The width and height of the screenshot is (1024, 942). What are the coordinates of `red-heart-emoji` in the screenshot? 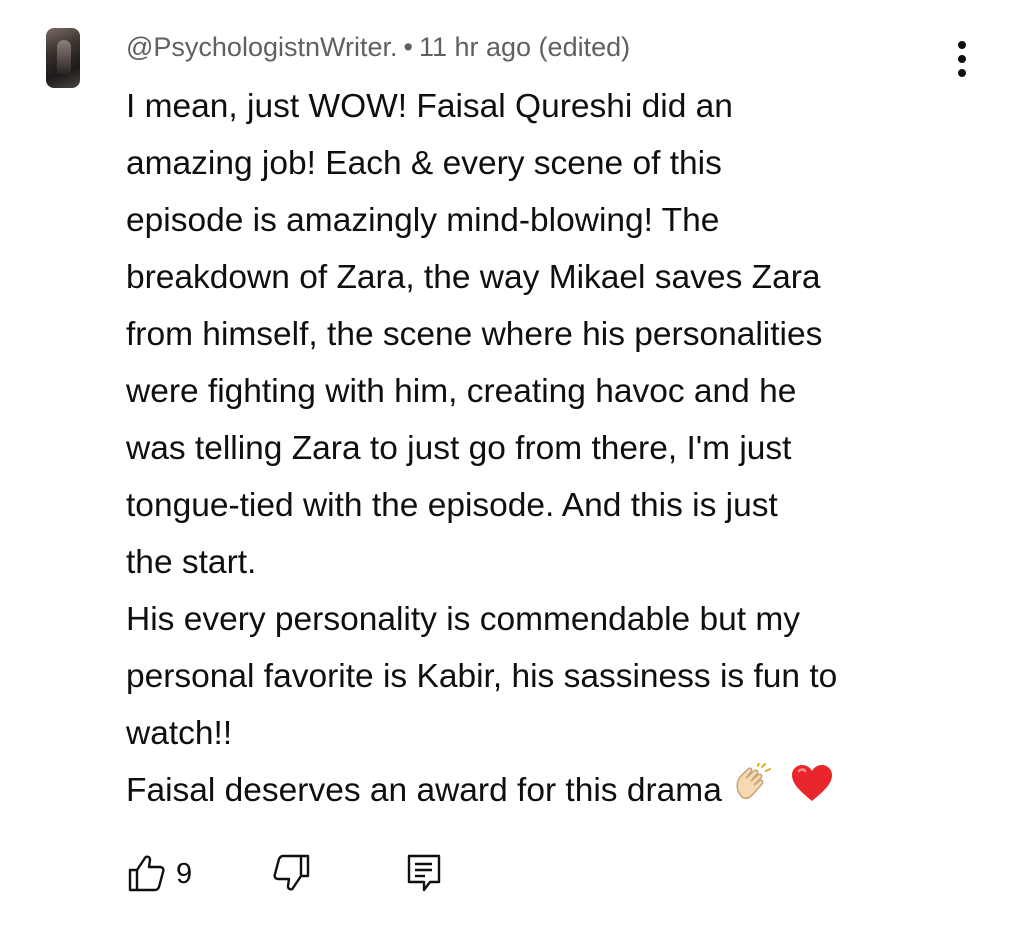 It's located at (812, 792).